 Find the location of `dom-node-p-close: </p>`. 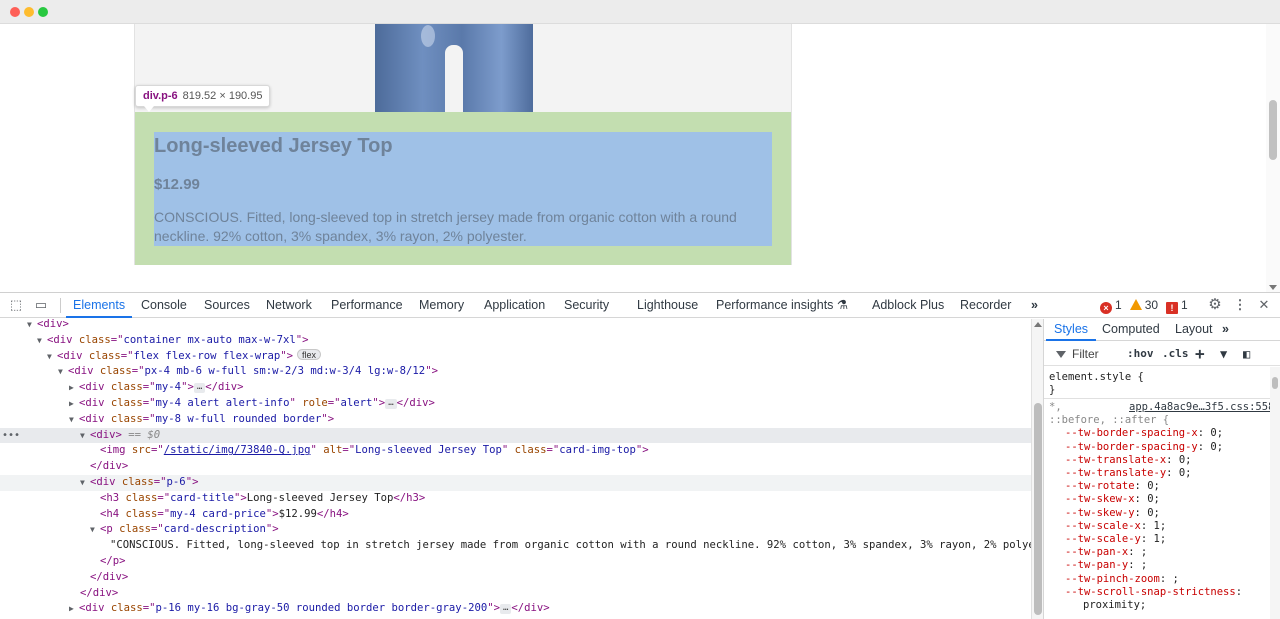

dom-node-p-close: </p> is located at coordinates (515, 562).